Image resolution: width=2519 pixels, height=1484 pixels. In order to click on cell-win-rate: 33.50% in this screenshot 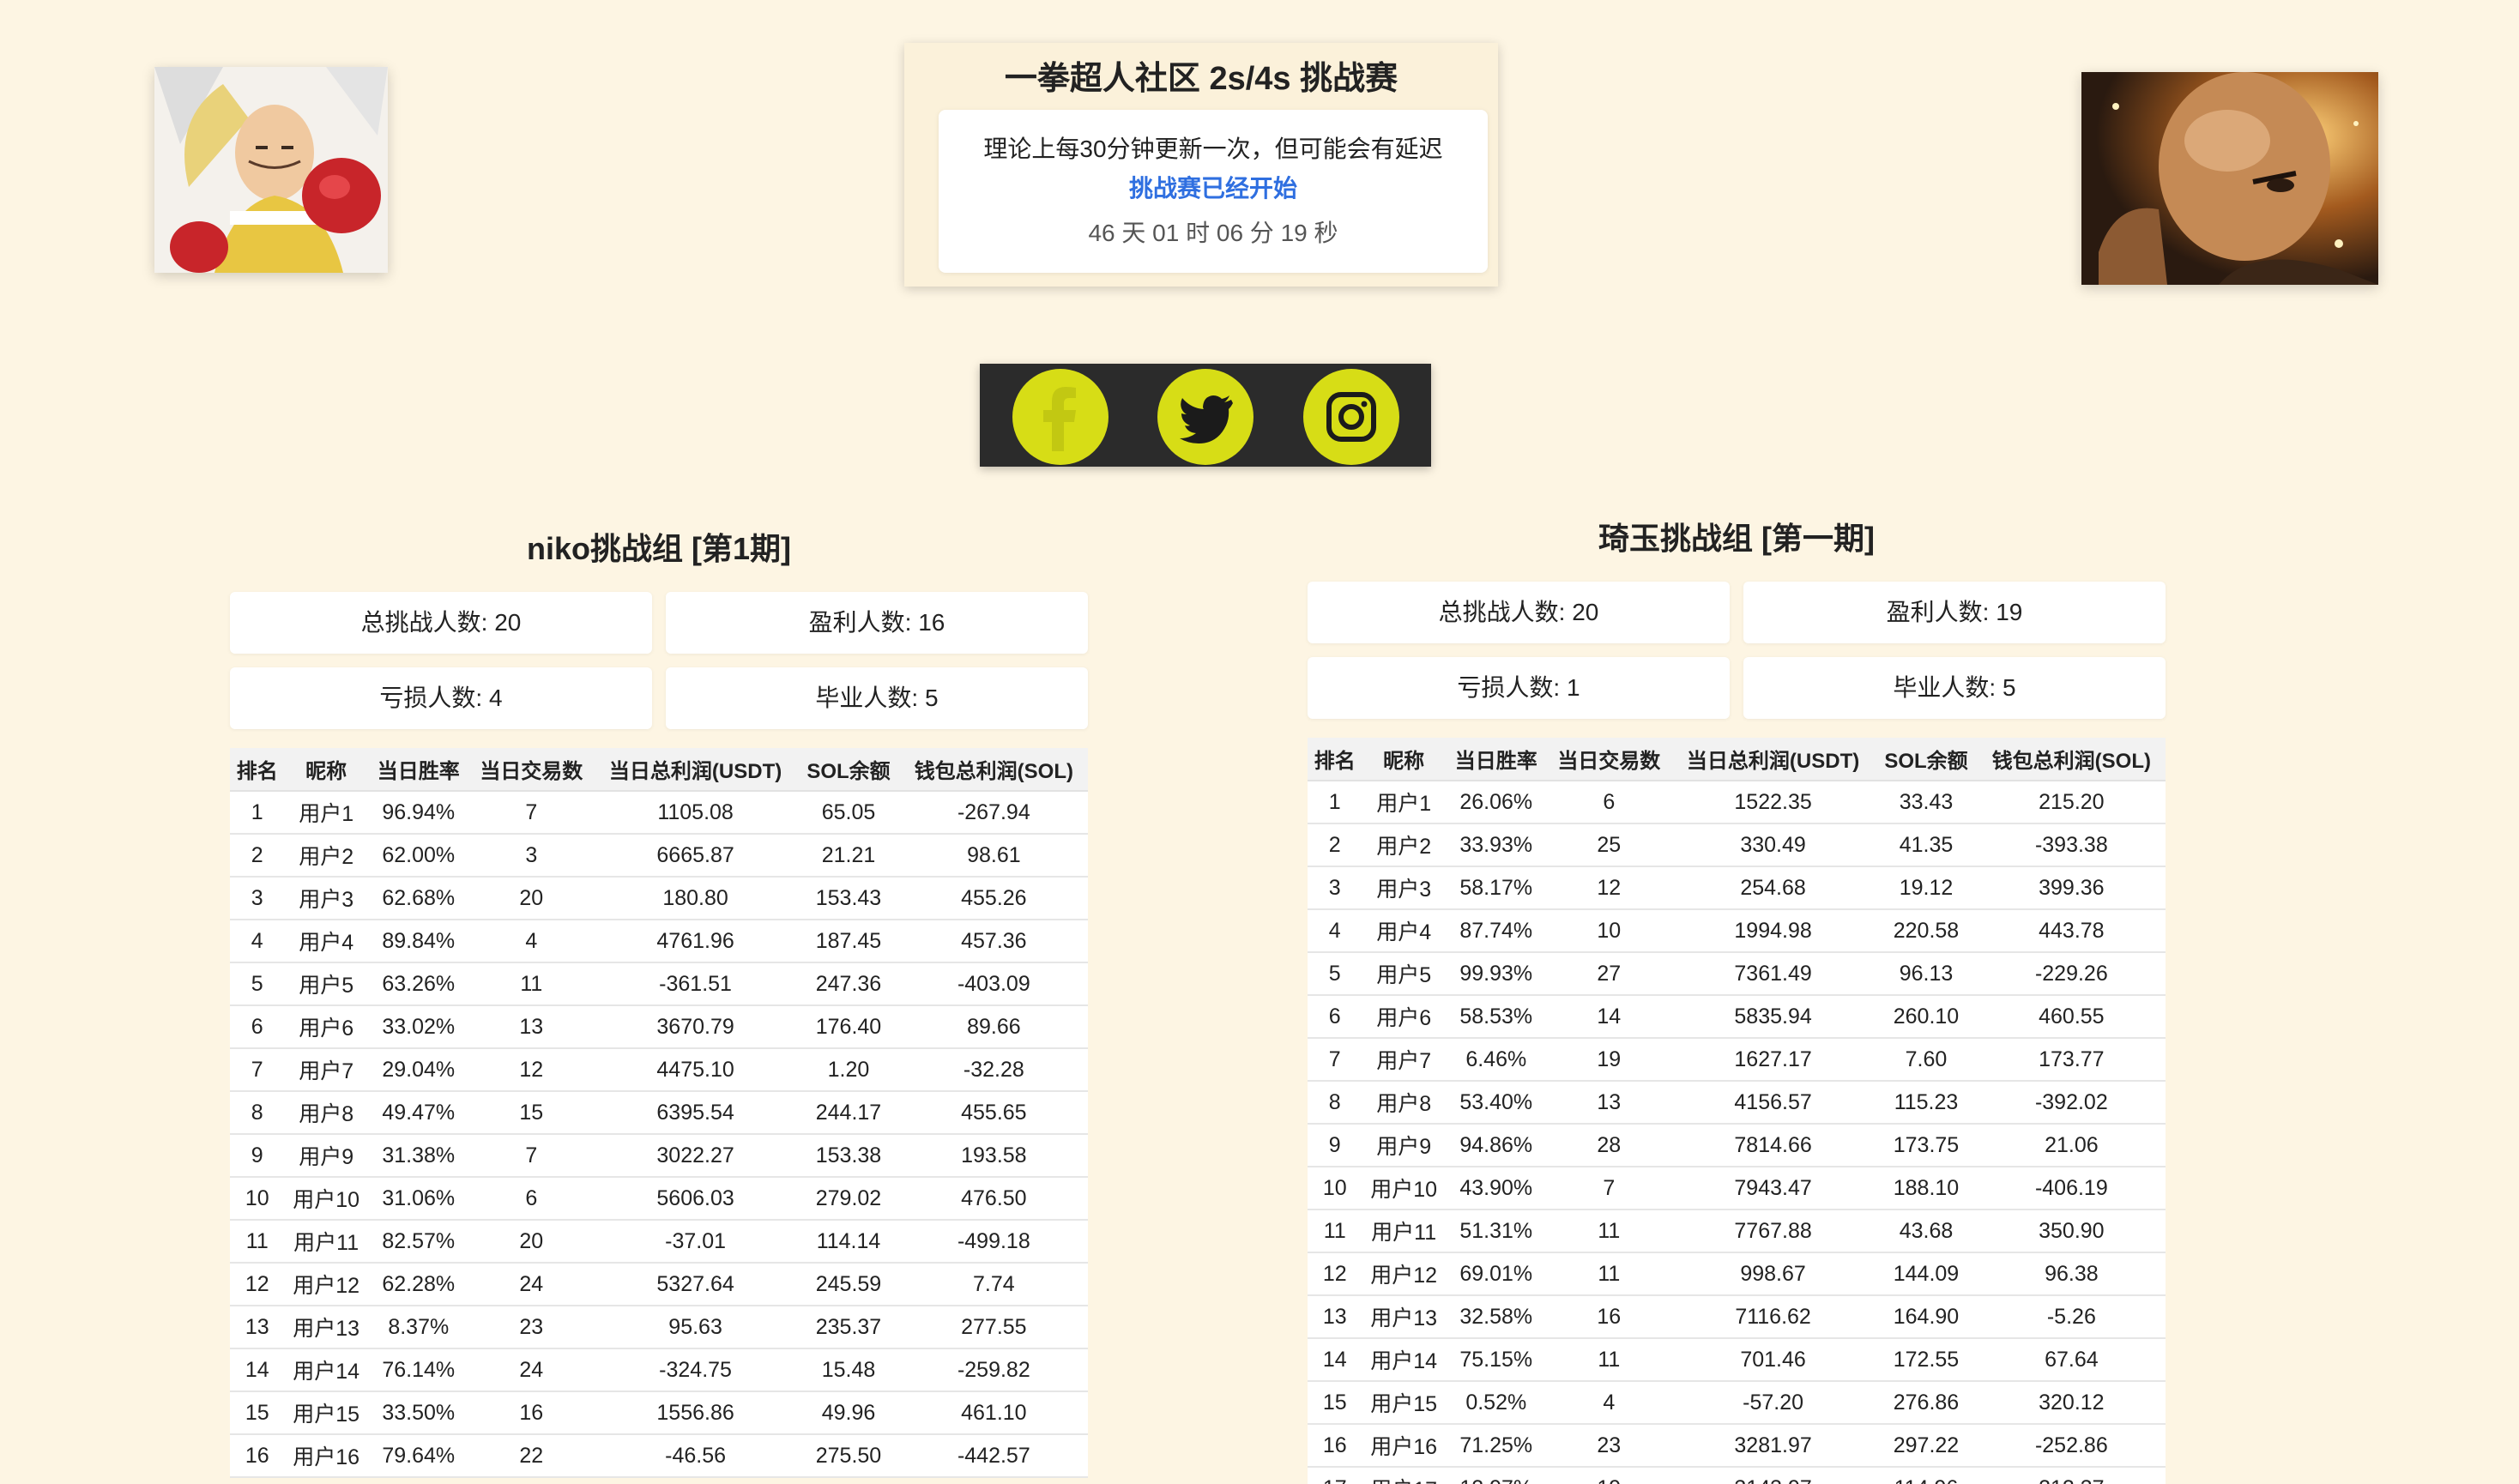, I will do `click(418, 1413)`.